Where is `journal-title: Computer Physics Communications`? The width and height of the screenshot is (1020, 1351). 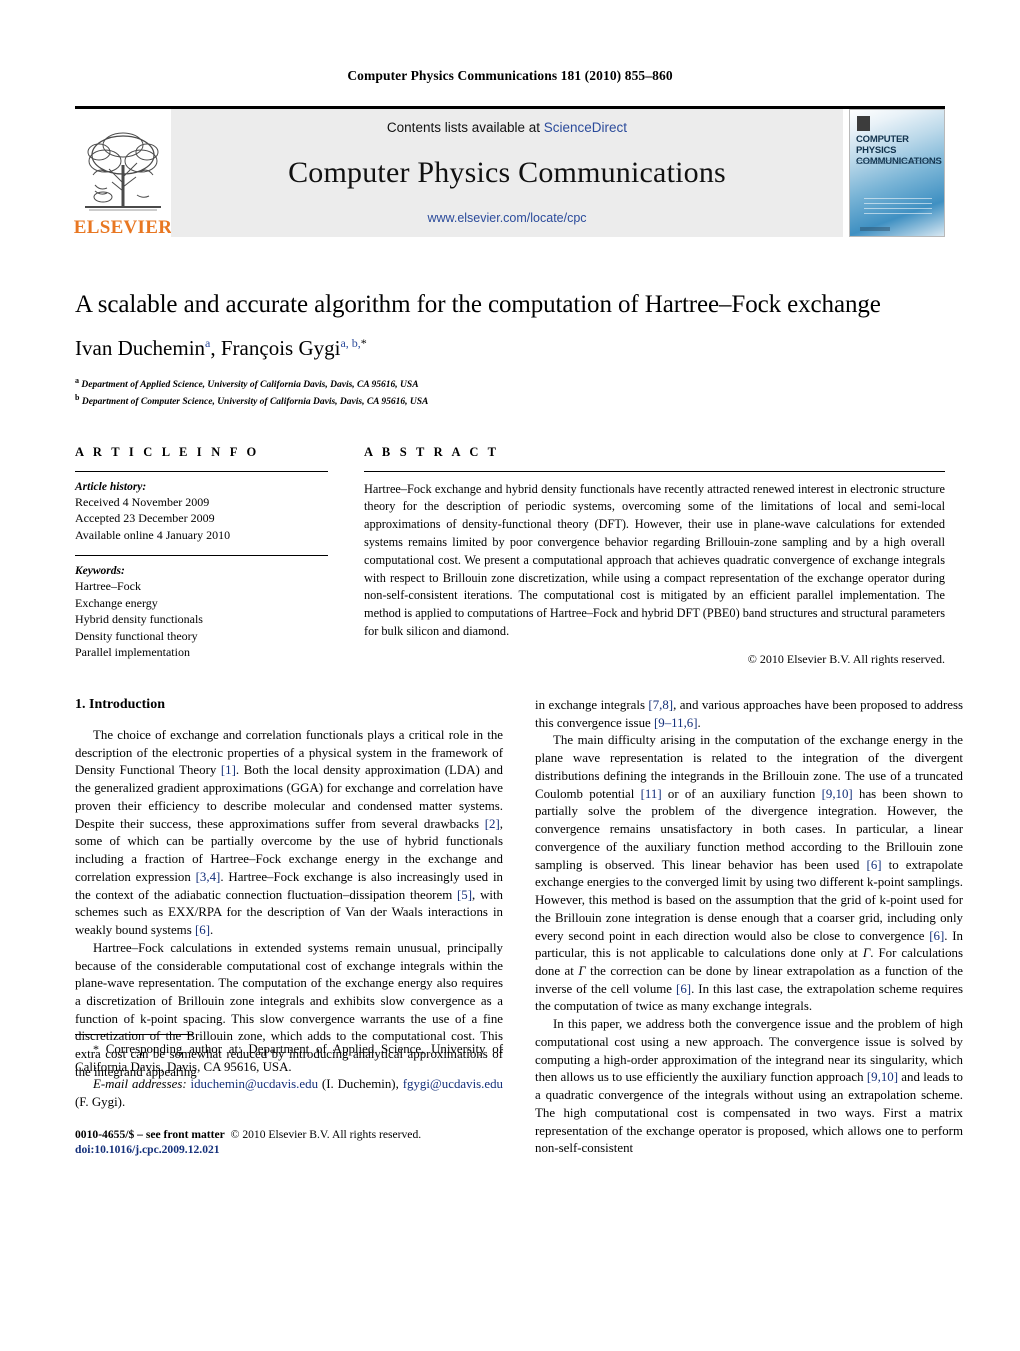
journal-title: Computer Physics Communications is located at coordinates (507, 172).